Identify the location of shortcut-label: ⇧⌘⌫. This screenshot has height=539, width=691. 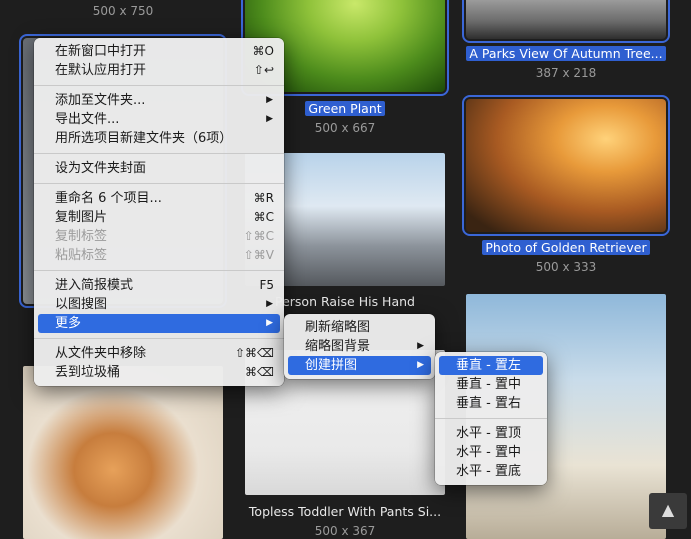
(254, 353).